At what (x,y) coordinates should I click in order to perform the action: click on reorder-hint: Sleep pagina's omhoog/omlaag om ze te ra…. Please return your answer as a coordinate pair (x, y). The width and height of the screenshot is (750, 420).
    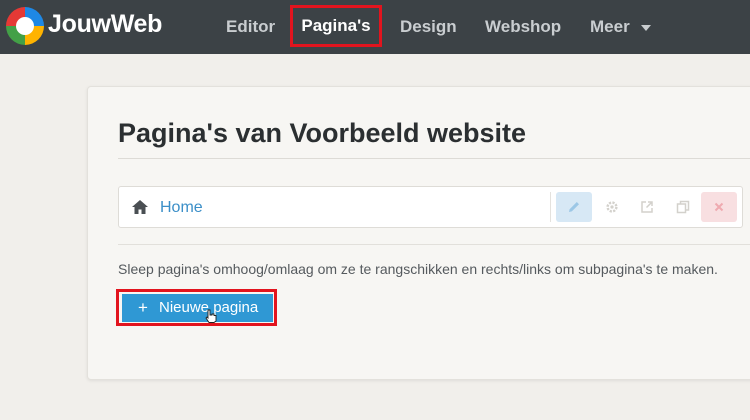
    Looking at the image, I should click on (418, 269).